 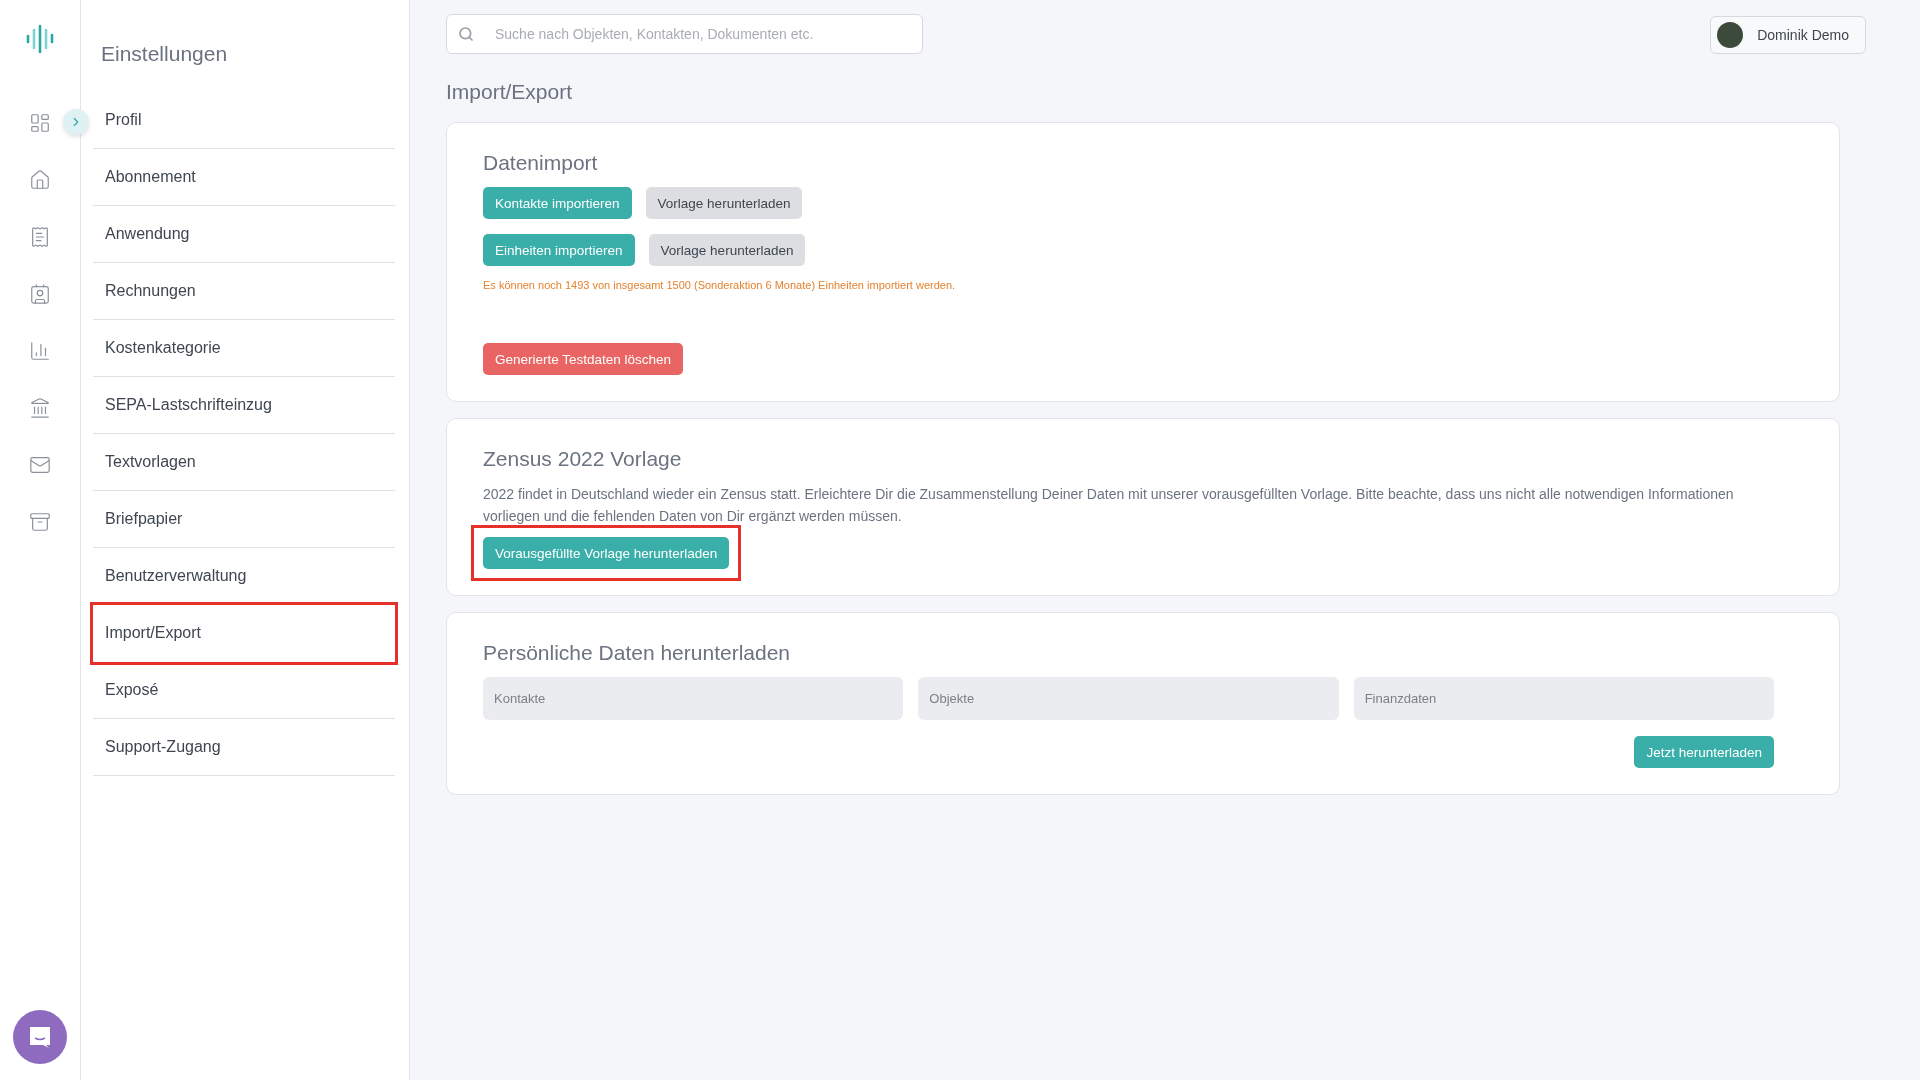 What do you see at coordinates (684, 34) in the screenshot?
I see `search-field: Suche nach Objekten, Kontakten, Dokumenten etc.` at bounding box center [684, 34].